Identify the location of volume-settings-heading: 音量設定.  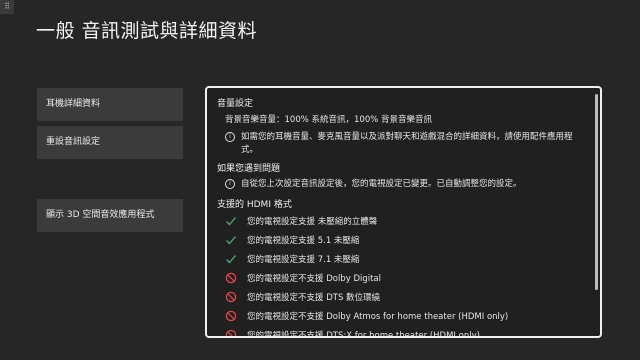
(235, 104).